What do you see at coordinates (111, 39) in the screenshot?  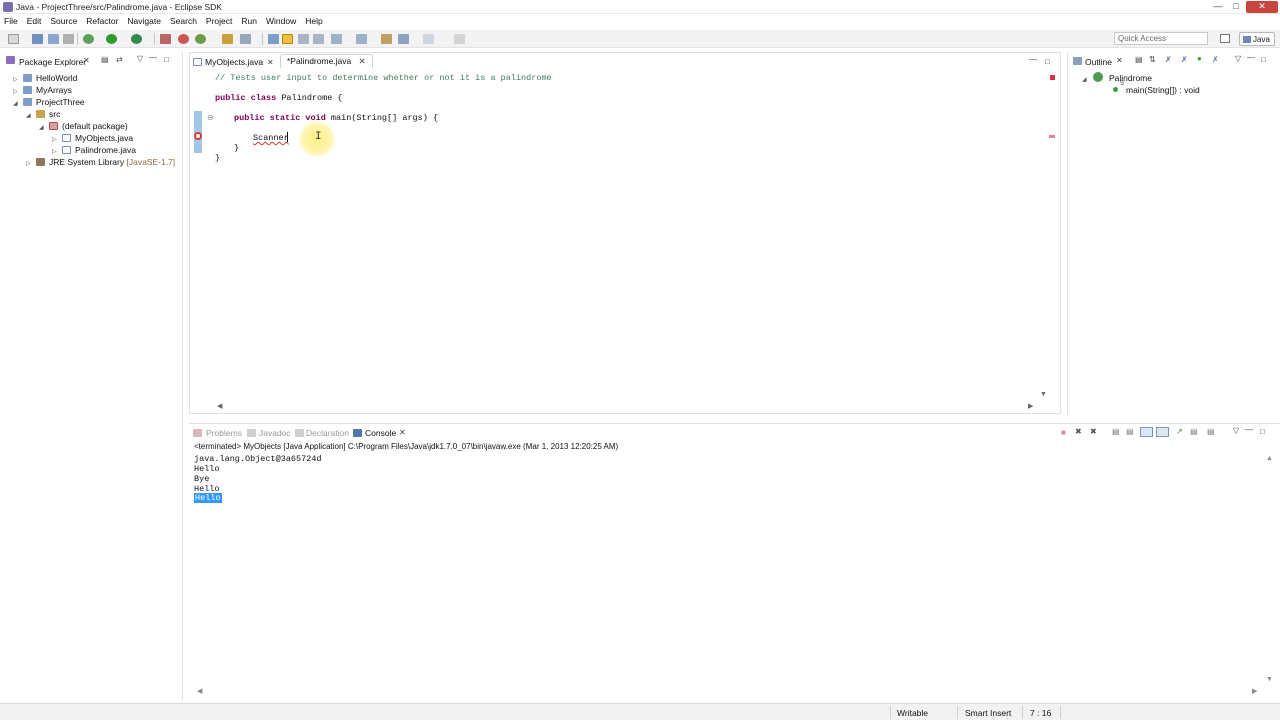 I see `run-icon` at bounding box center [111, 39].